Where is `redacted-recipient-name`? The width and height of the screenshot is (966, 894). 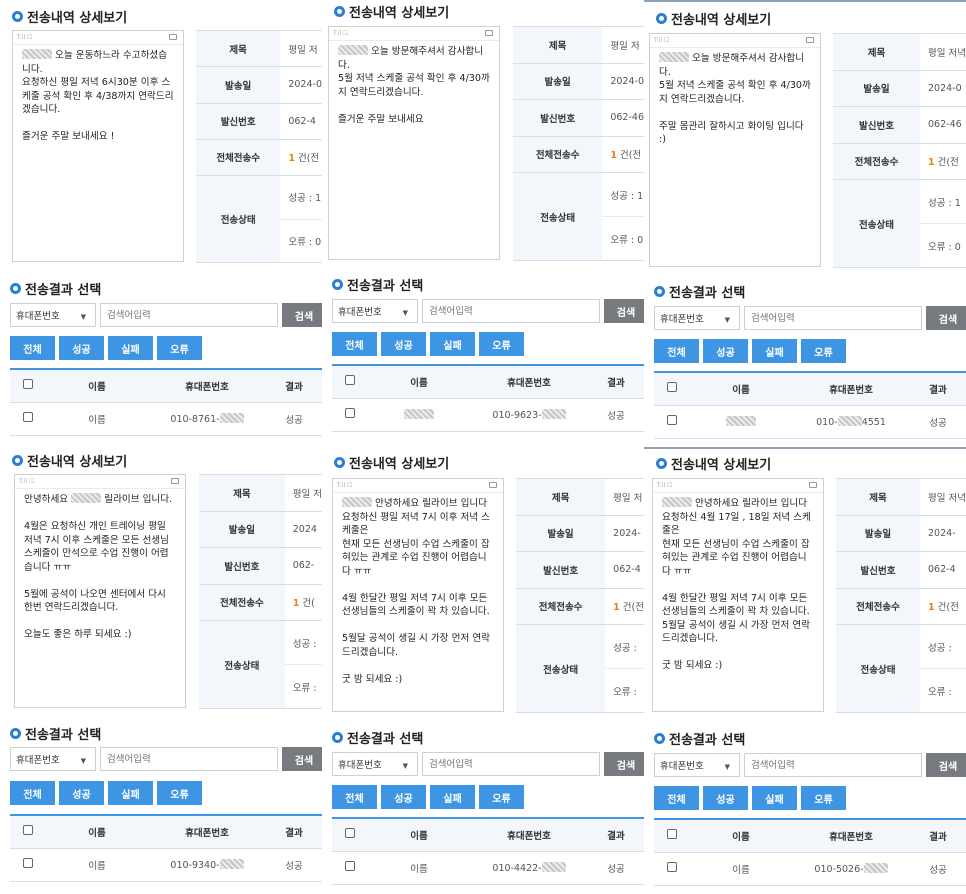 redacted-recipient-name is located at coordinates (419, 413).